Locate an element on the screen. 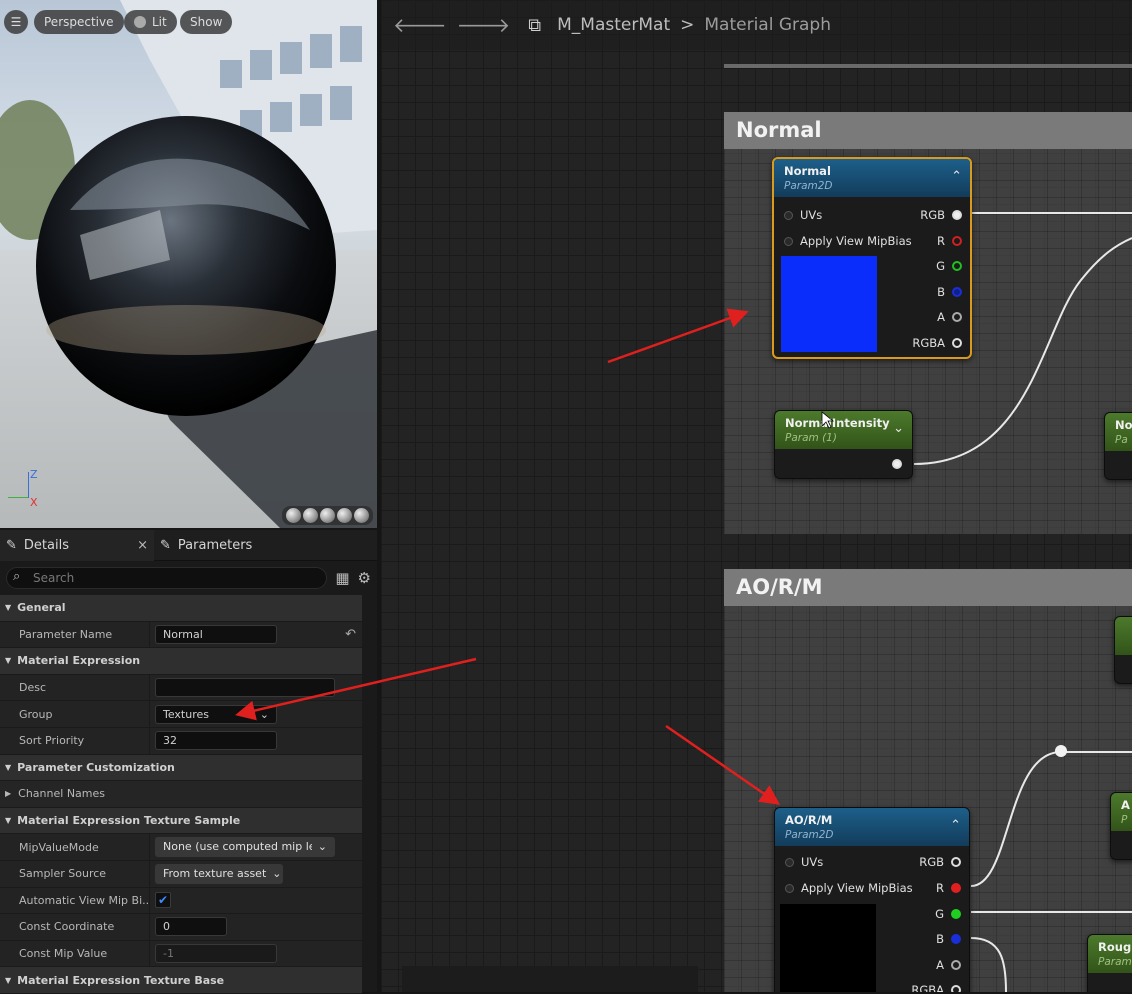  const-mip-value-field: -1 is located at coordinates (216, 954).